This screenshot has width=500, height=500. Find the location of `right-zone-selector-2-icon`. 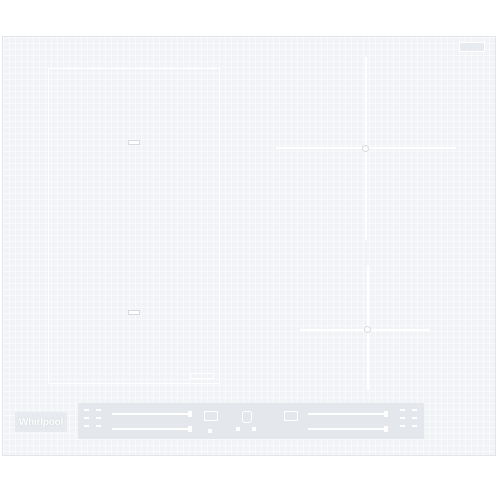

right-zone-selector-2-icon is located at coordinates (414, 421).